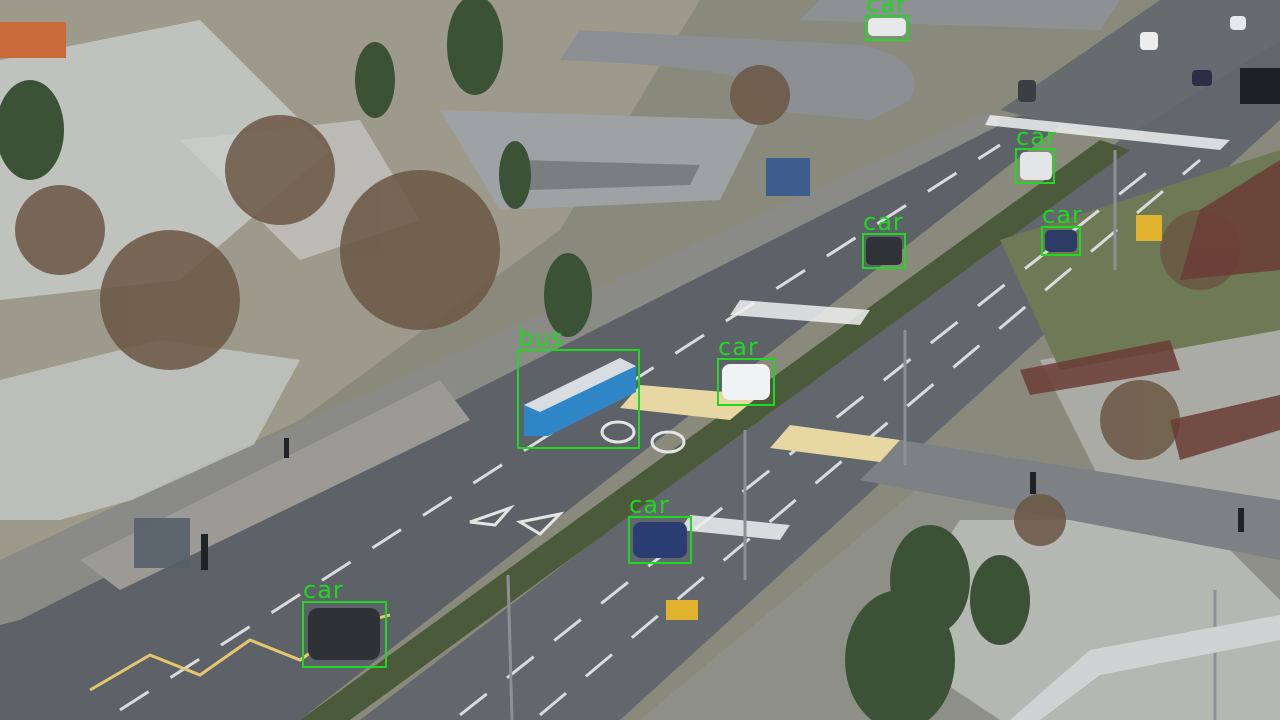  I want to click on detection-box-bus: bus, so click(578, 387).